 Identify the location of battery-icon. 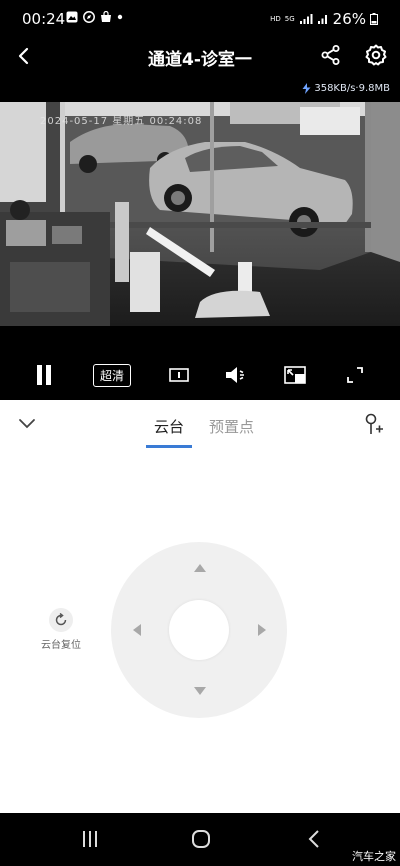
(374, 19).